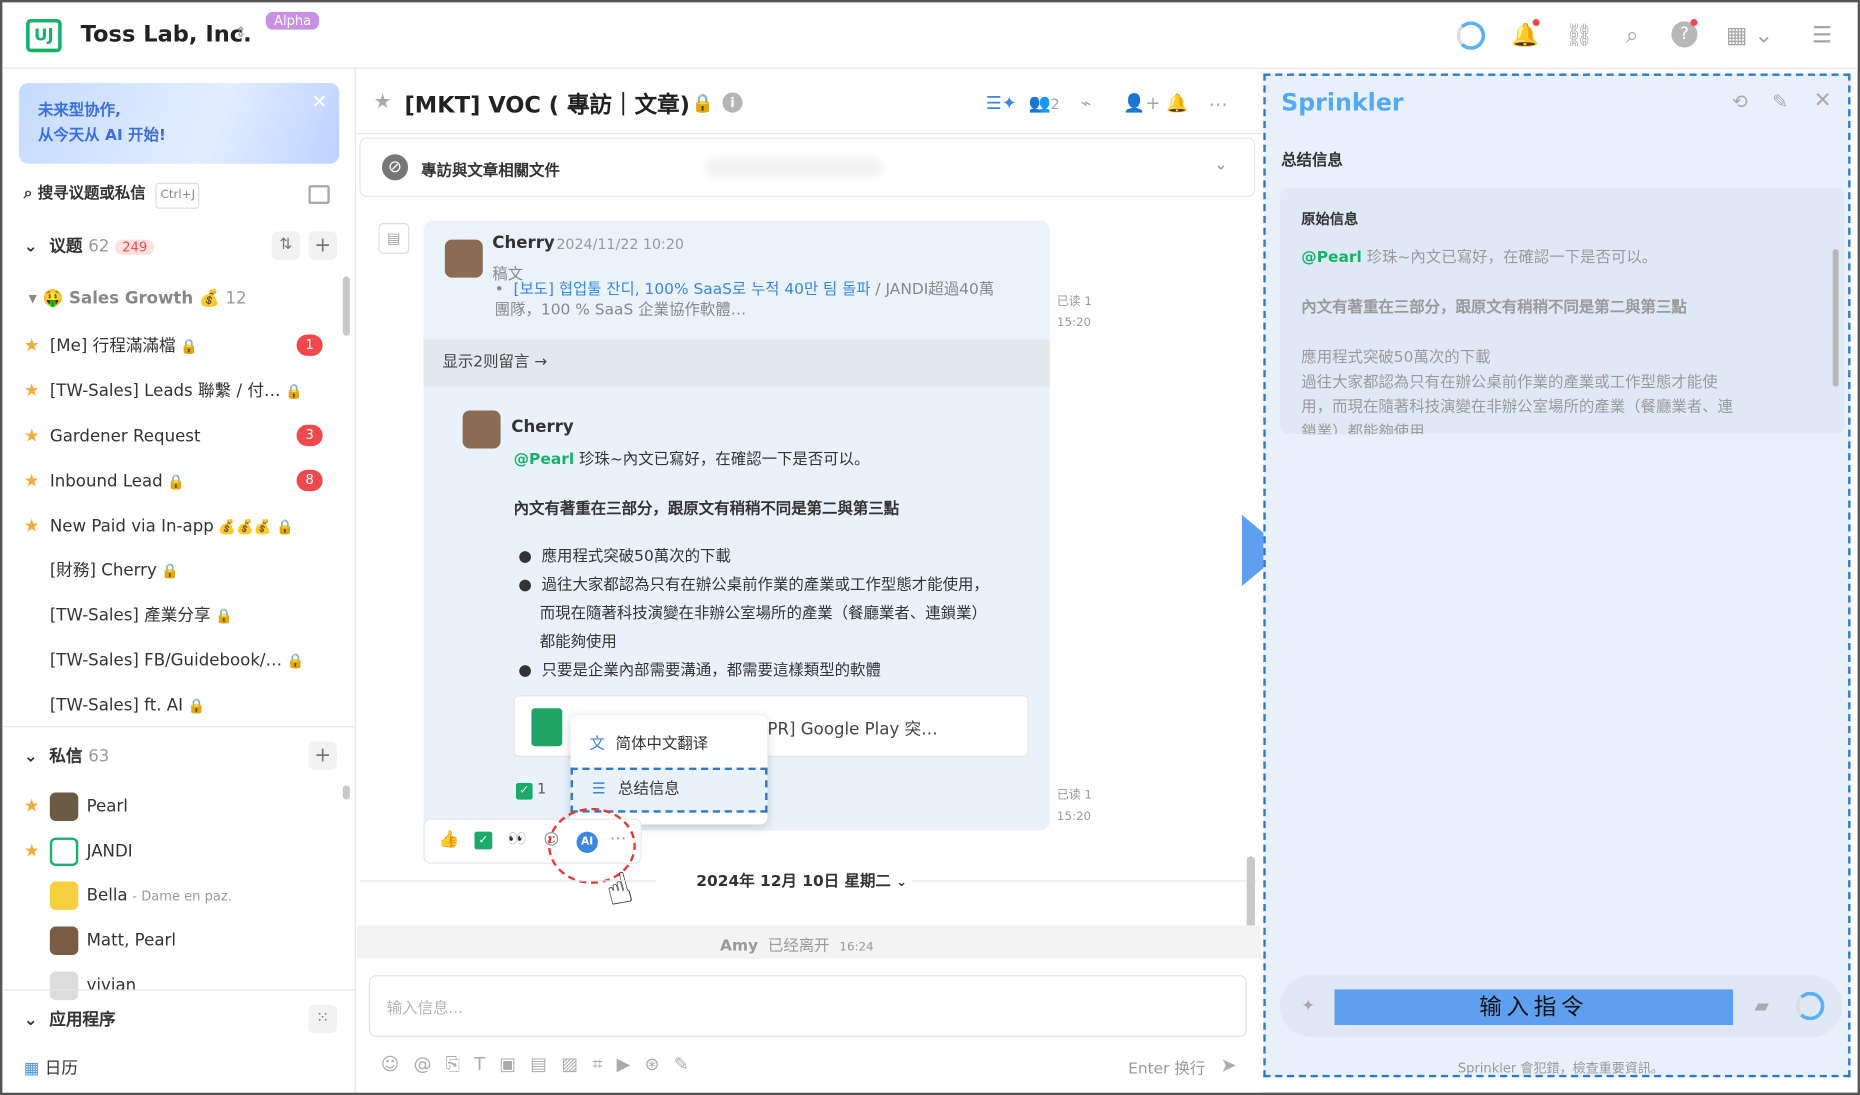 The image size is (1860, 1095). Describe the element at coordinates (544, 460) in the screenshot. I see `mention: @Pearl` at that location.